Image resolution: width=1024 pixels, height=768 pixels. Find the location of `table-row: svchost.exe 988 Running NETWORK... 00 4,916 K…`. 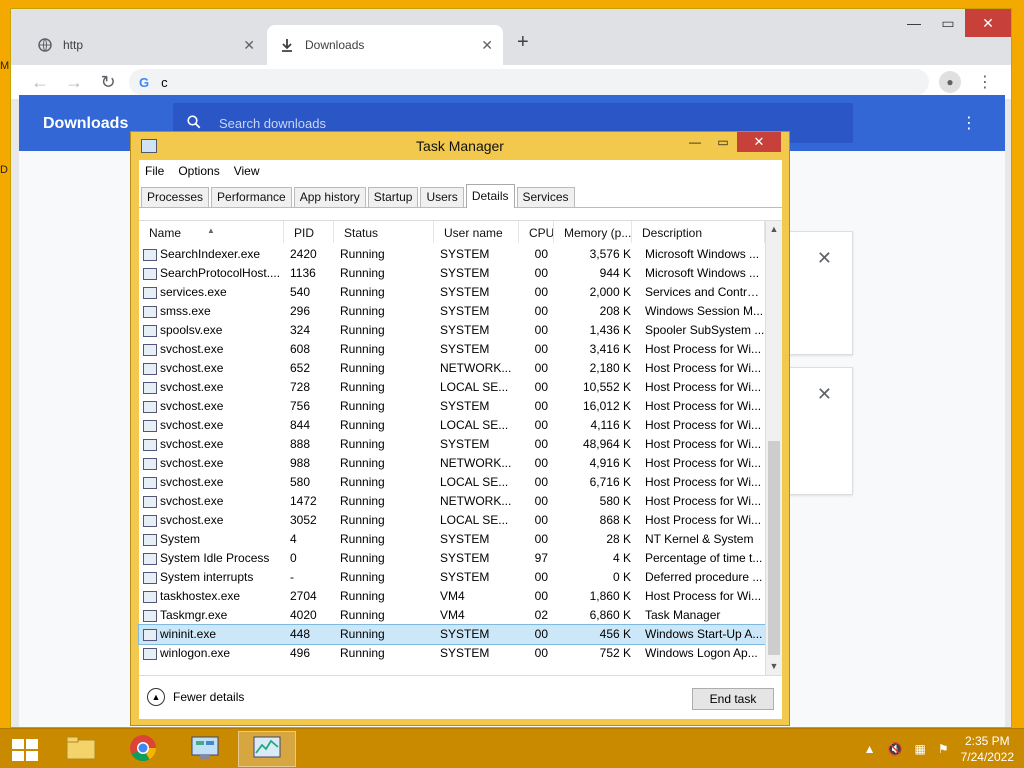

table-row: svchost.exe 988 Running NETWORK... 00 4,916 K… is located at coordinates (452, 463).